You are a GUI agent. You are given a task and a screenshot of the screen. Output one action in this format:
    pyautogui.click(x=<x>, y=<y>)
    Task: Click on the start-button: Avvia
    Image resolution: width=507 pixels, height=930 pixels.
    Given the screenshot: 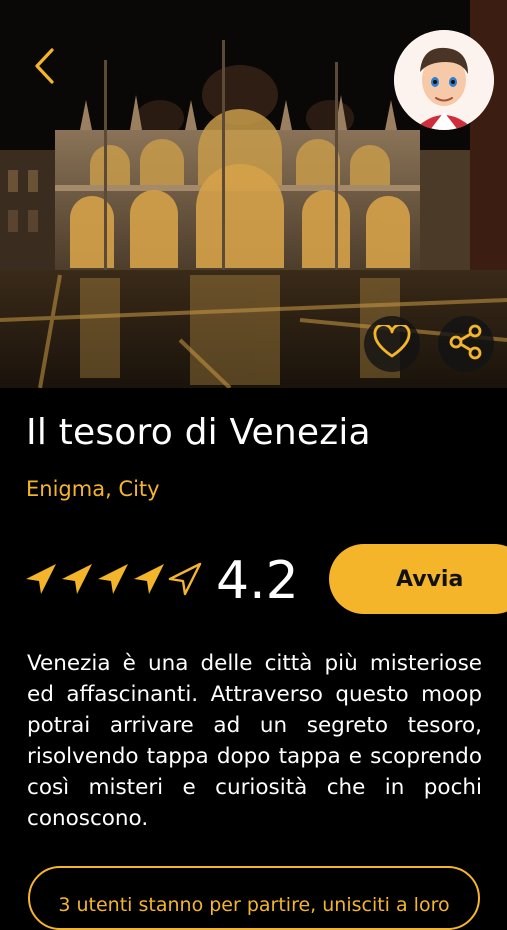 What is the action you would take?
    pyautogui.click(x=418, y=579)
    